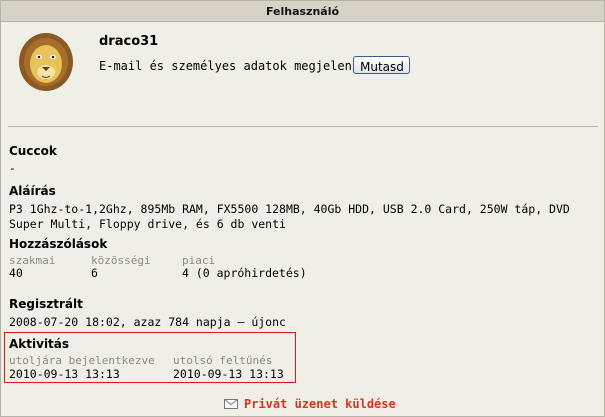 This screenshot has height=417, width=605. Describe the element at coordinates (12, 168) in the screenshot. I see `cuccok-value: -` at that location.